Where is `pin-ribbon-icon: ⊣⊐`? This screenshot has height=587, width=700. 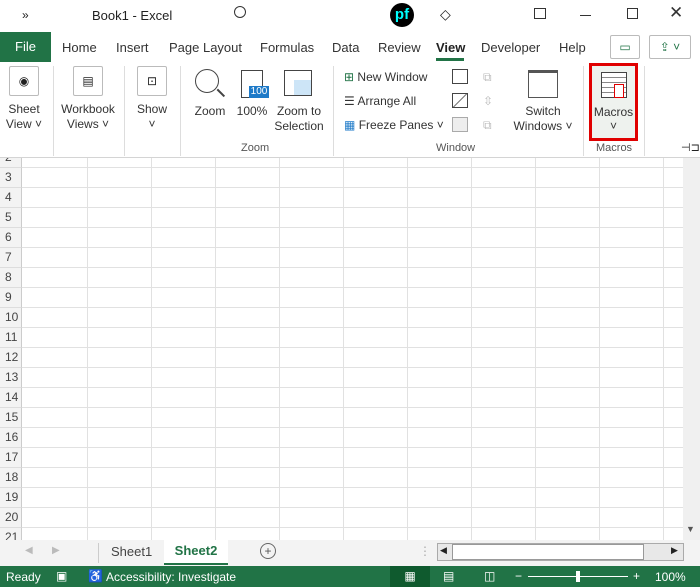
pin-ribbon-icon: ⊣⊐ is located at coordinates (690, 147).